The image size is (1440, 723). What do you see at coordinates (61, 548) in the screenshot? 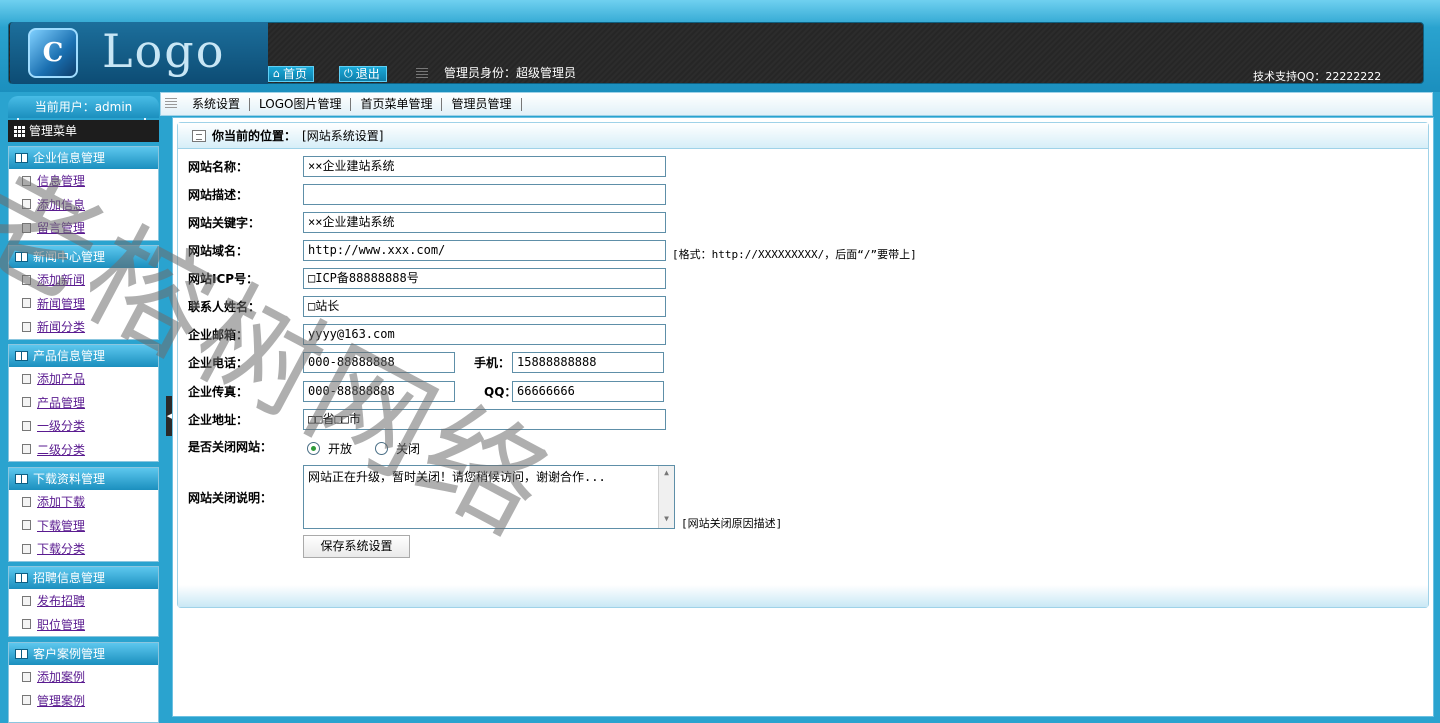
I see `menu-link: 下载分类` at bounding box center [61, 548].